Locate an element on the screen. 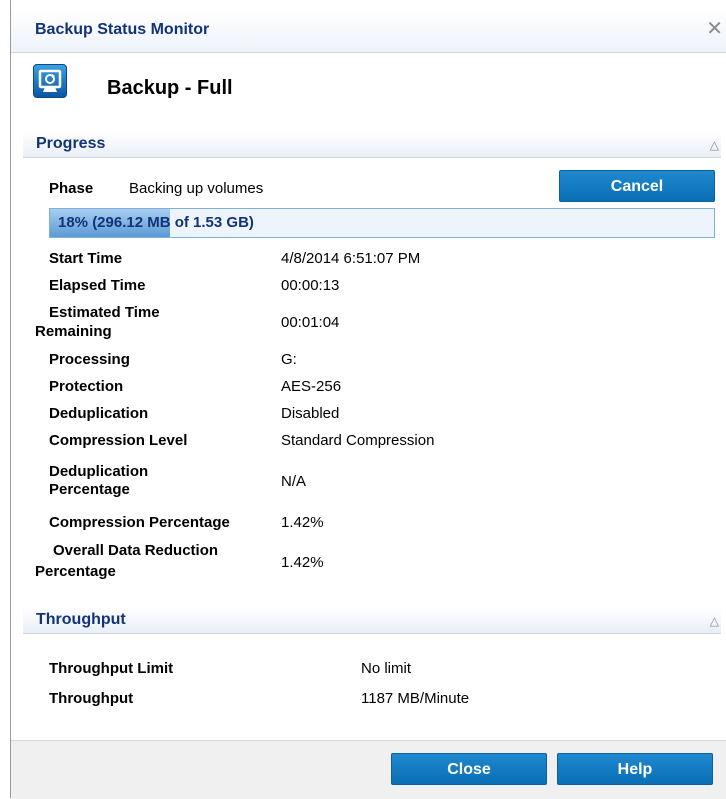 The image size is (726, 799). job-title: Backup - Full is located at coordinates (170, 88).